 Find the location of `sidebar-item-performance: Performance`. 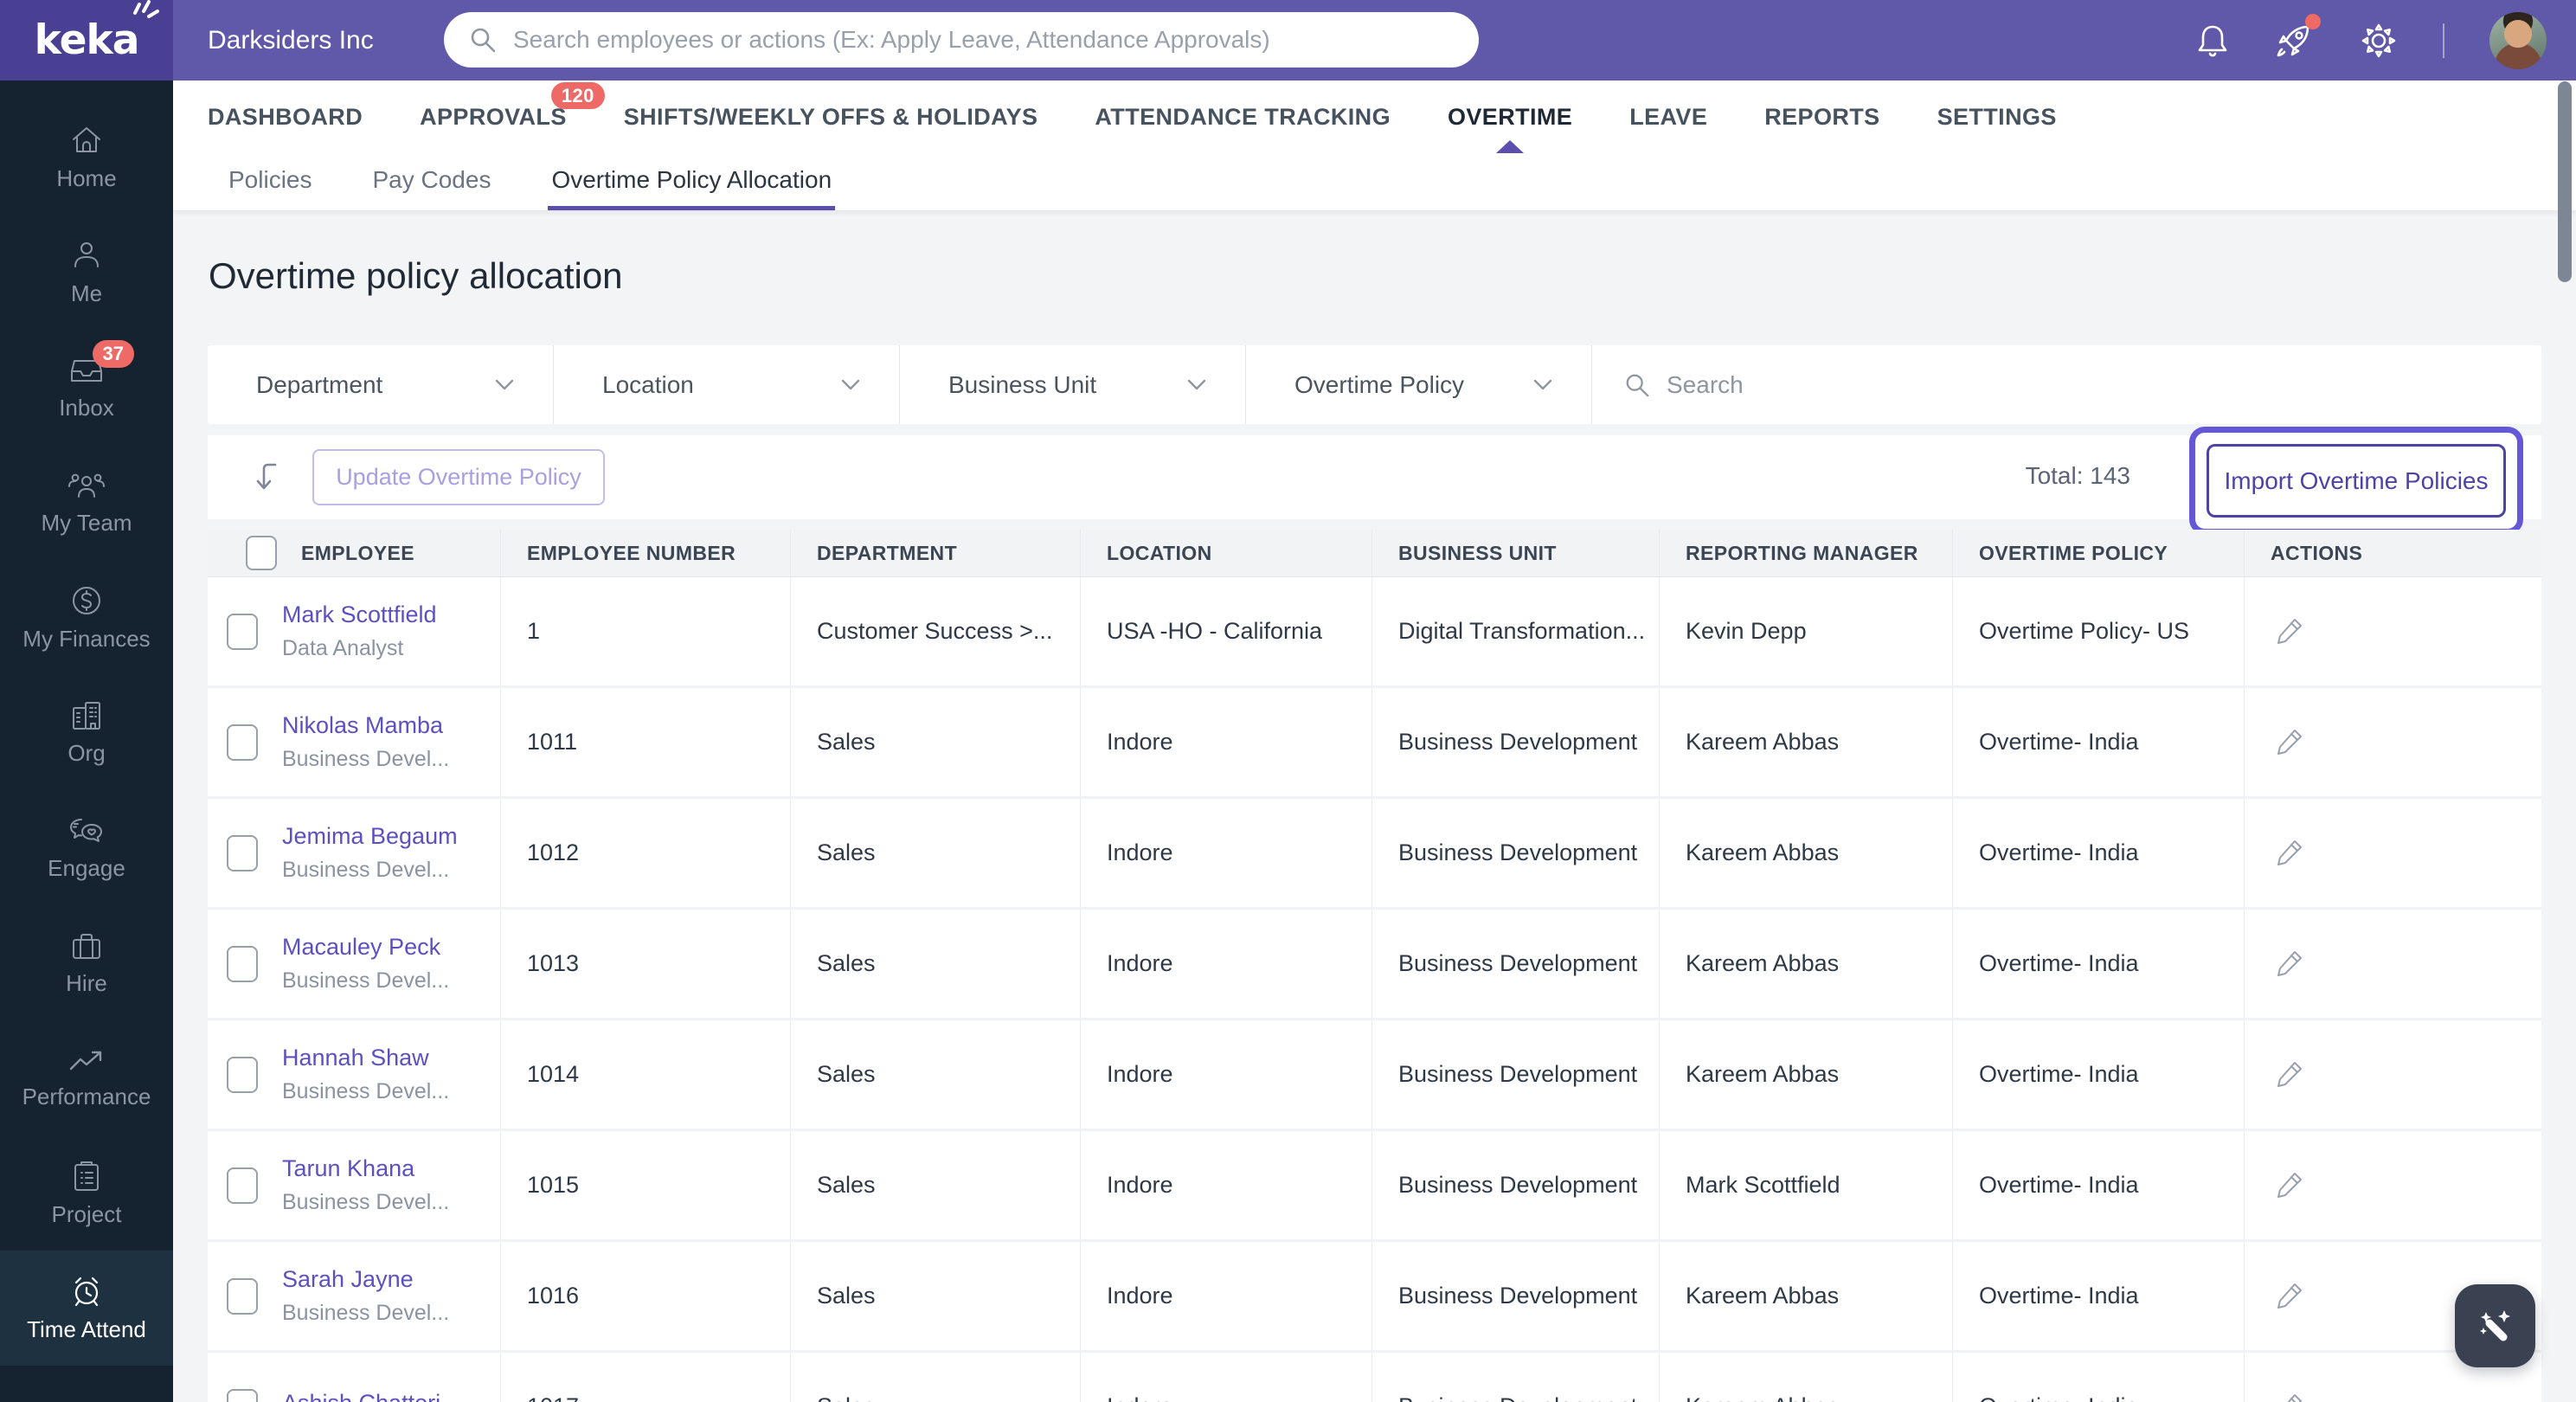

sidebar-item-performance: Performance is located at coordinates (87, 1077).